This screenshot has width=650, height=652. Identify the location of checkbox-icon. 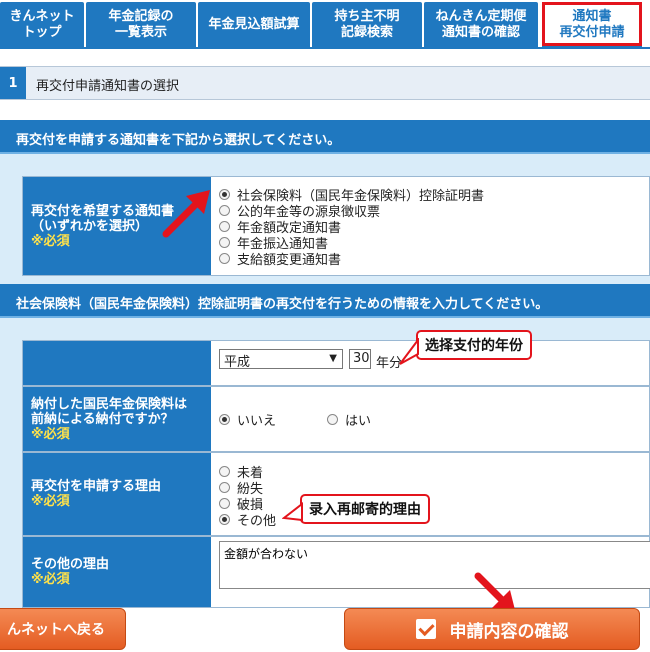
(425, 629).